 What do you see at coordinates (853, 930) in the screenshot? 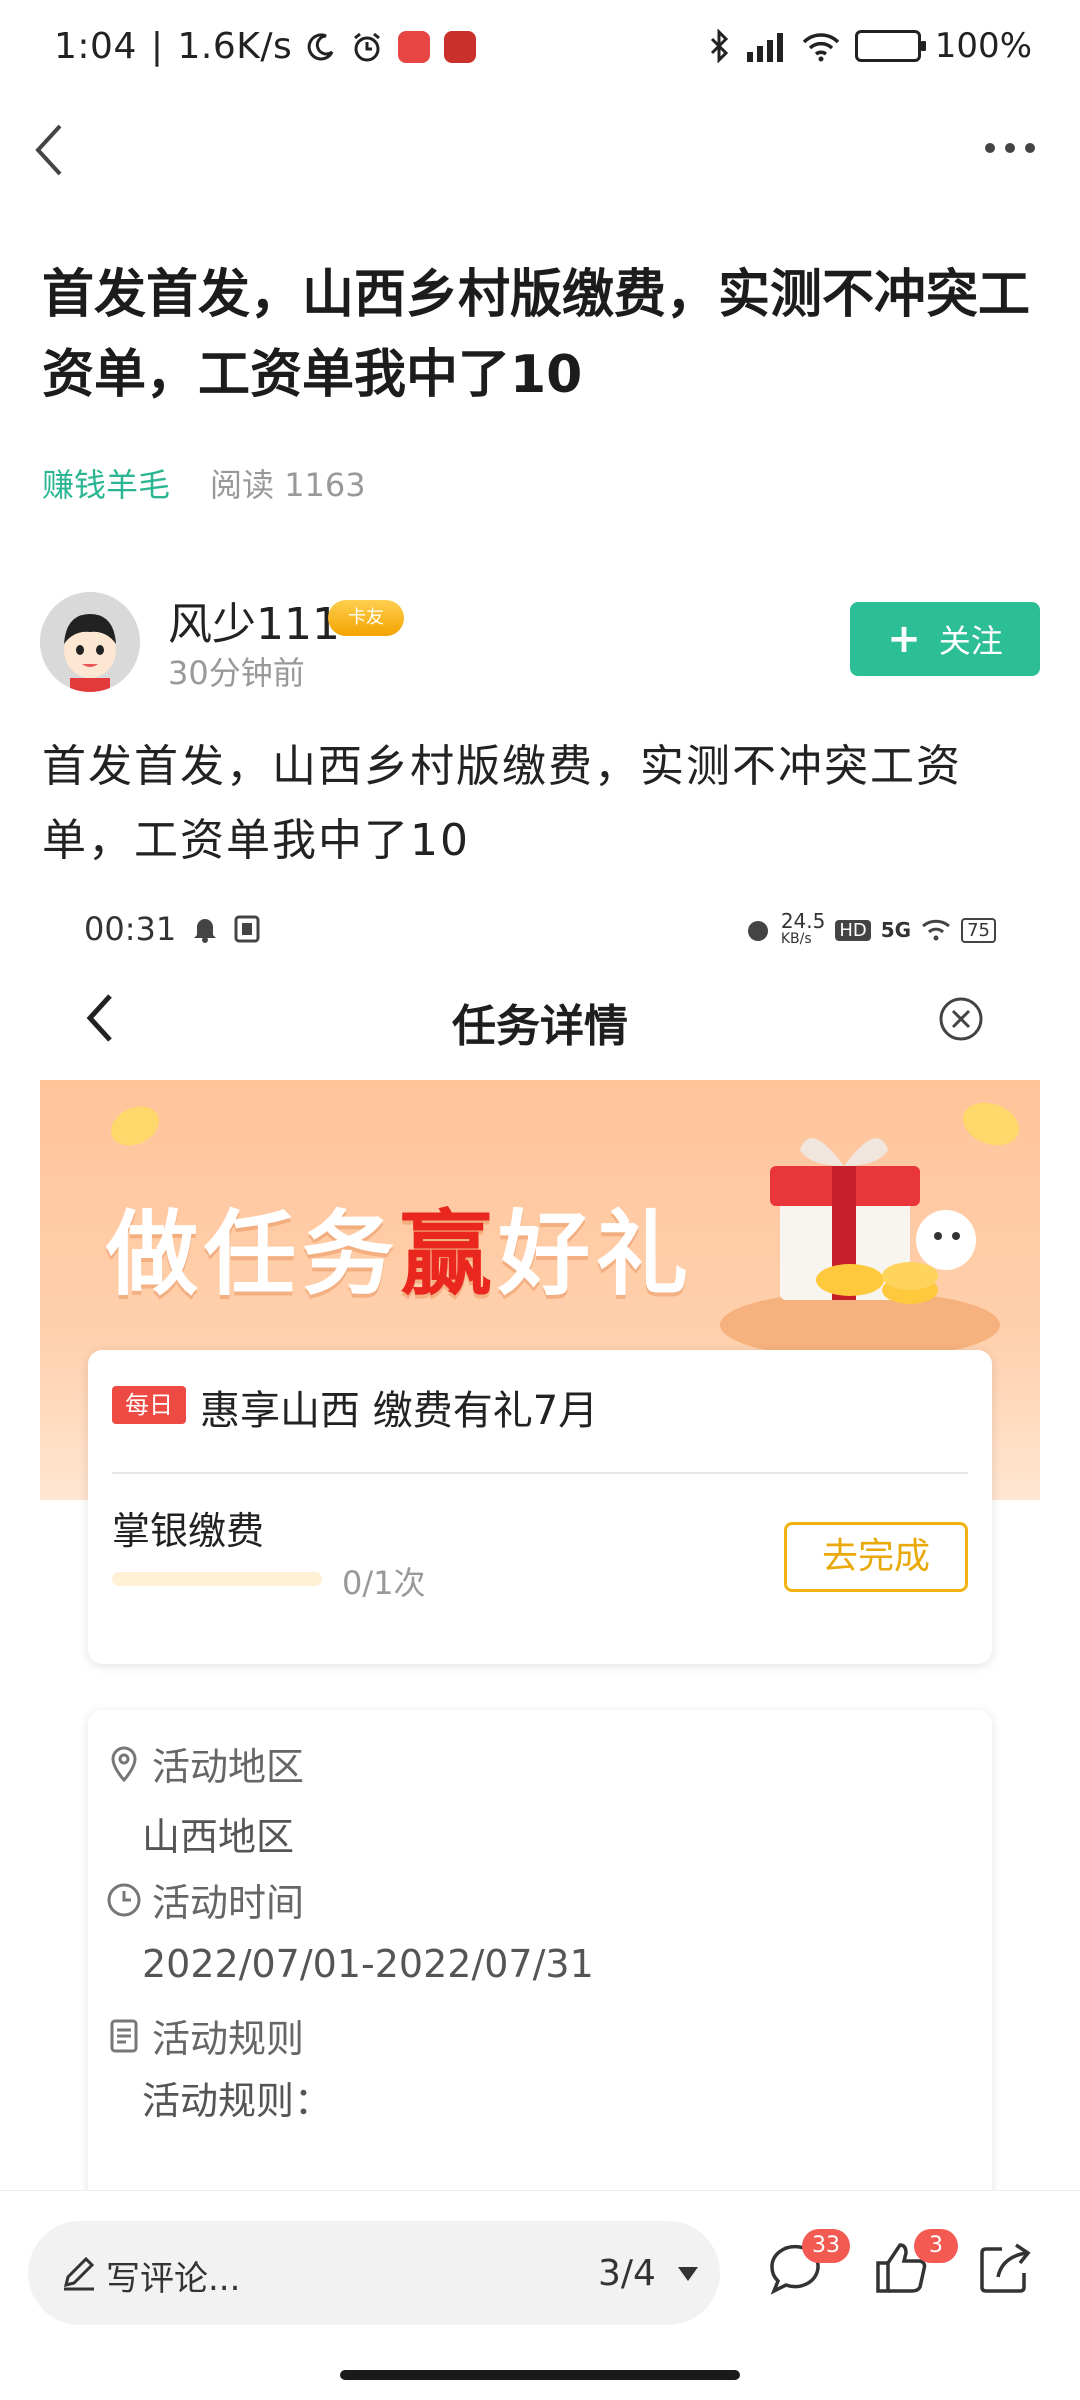
I see `hd-icon: HD` at bounding box center [853, 930].